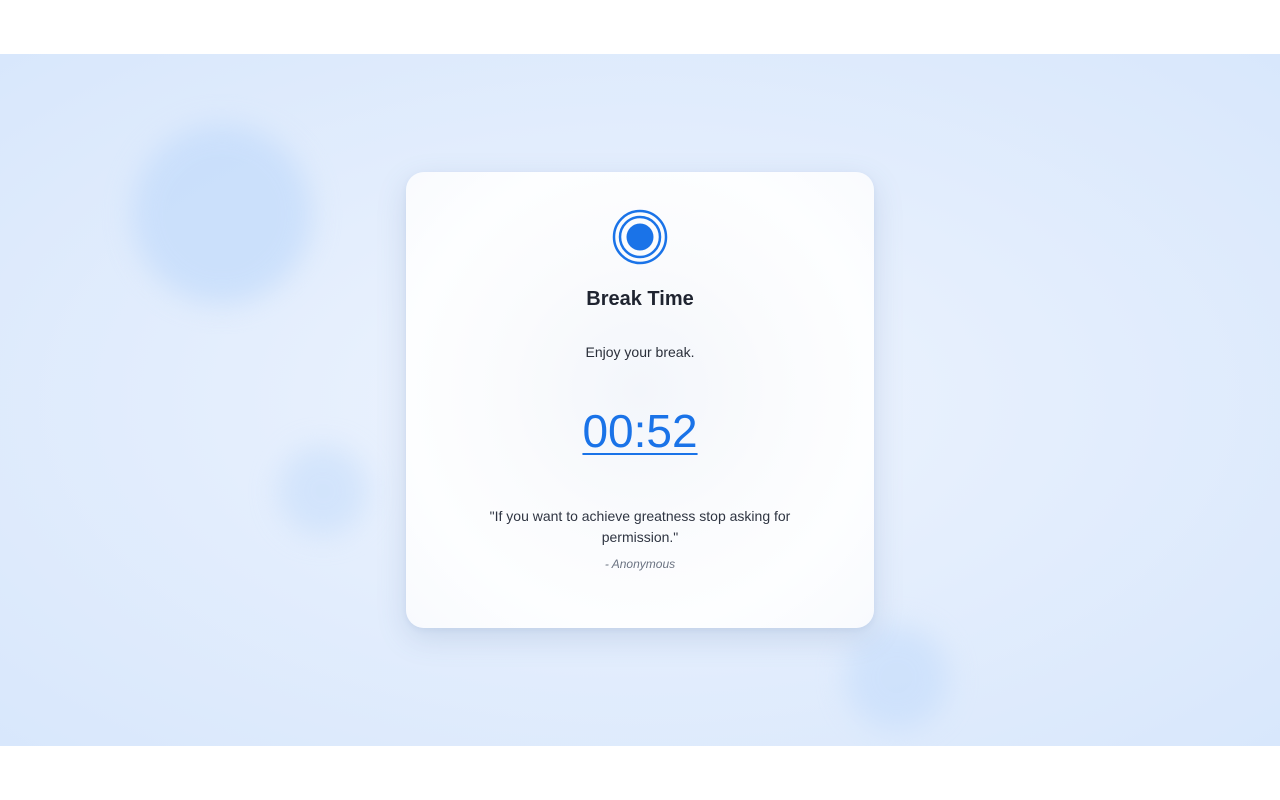 This screenshot has width=1280, height=800. Describe the element at coordinates (640, 299) in the screenshot. I see `break-title: Break Time` at that location.